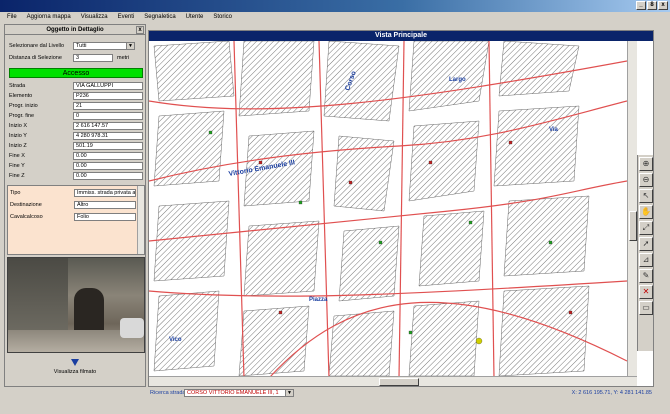 The image size is (670, 414). Describe the element at coordinates (75, 362) in the screenshot. I see `play-icon` at that location.